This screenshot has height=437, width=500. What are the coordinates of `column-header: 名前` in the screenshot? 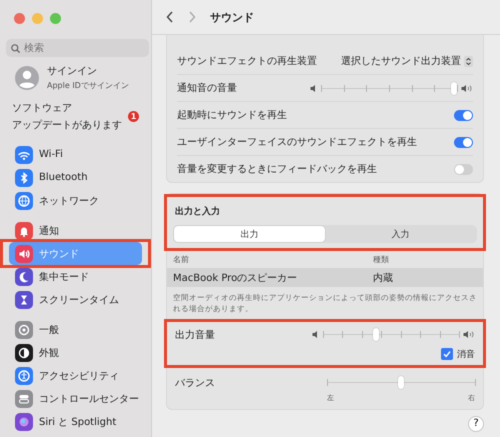 It's located at (181, 259).